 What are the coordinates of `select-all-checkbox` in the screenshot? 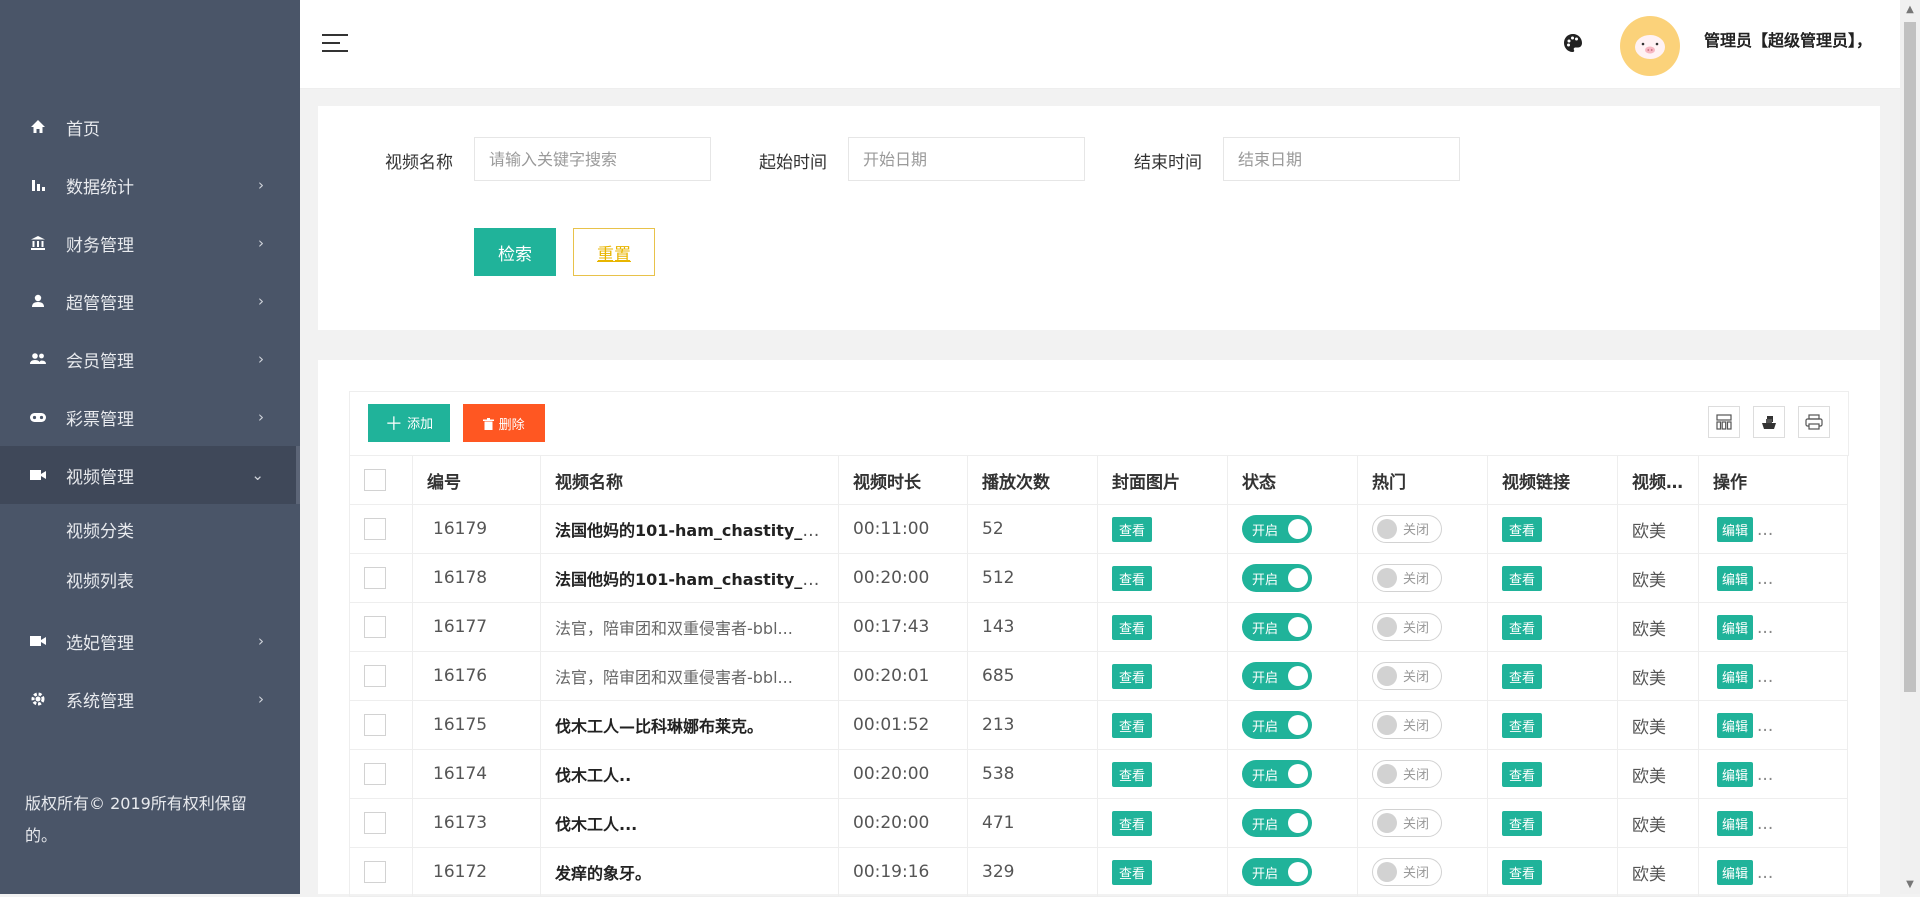 It's located at (375, 480).